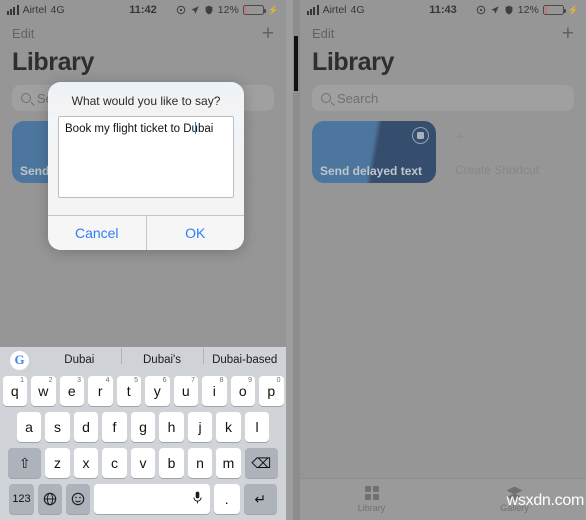  I want to click on suggestion-group: Dubai Dubai's Dubai-based, so click(162, 357).